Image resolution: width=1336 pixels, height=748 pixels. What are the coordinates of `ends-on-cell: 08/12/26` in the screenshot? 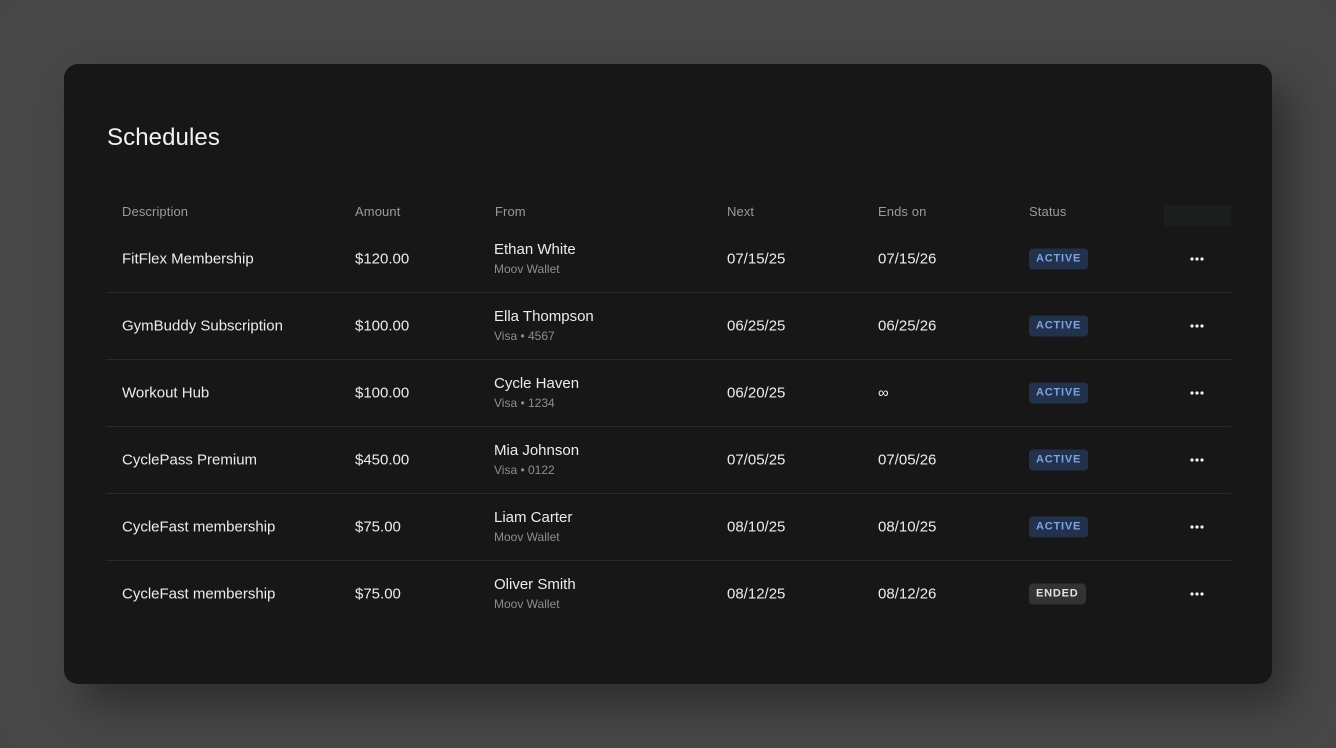 It's located at (907, 594).